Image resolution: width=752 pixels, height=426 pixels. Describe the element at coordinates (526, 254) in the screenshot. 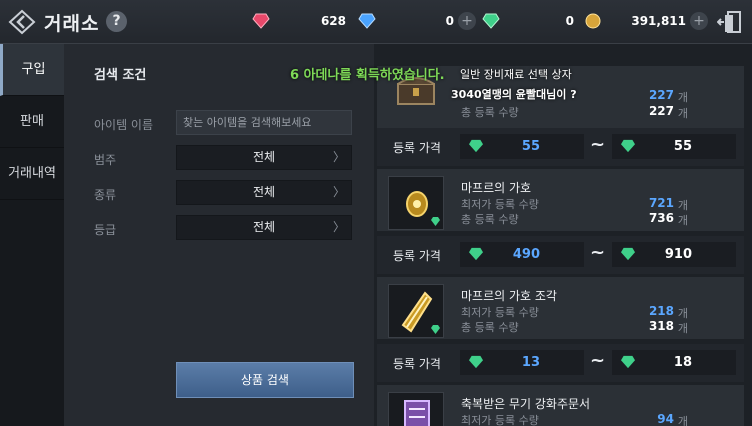

I see `price-low-value: 490` at that location.